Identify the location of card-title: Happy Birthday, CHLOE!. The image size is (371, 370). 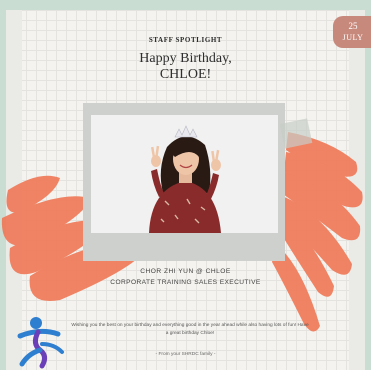
(185, 67).